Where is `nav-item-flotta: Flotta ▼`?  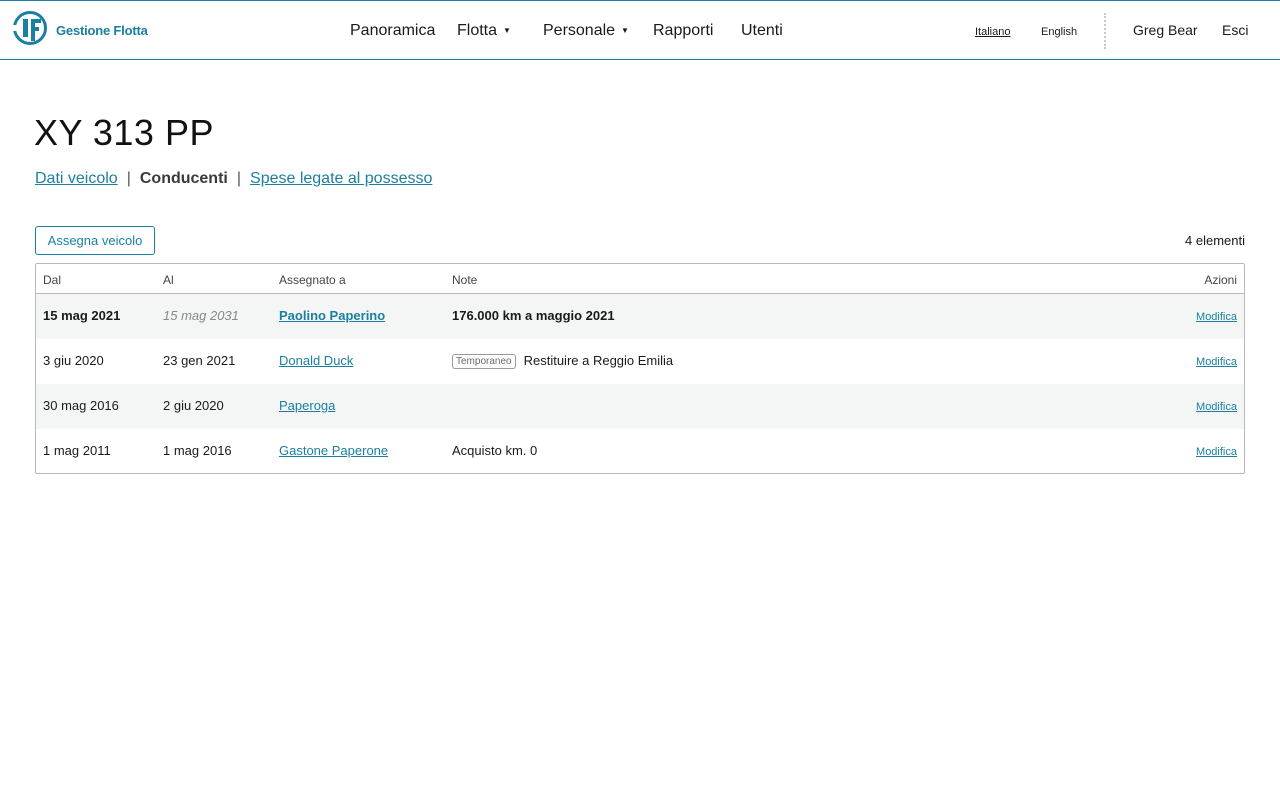
nav-item-flotta: Flotta ▼ is located at coordinates (484, 31).